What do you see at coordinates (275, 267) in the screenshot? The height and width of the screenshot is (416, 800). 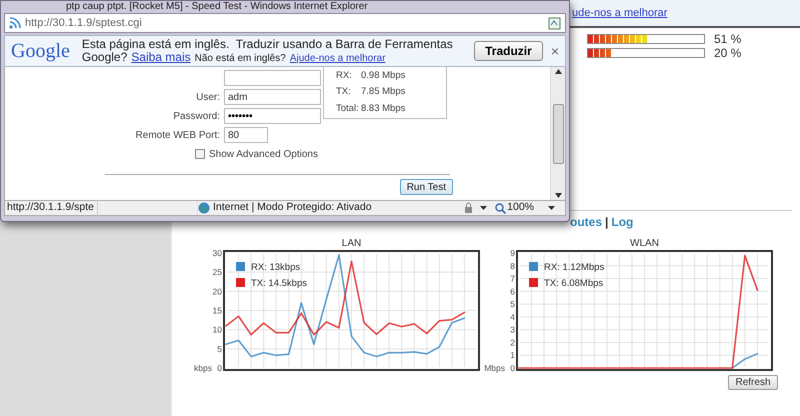 I see `legend-label: RX: 13kbps` at bounding box center [275, 267].